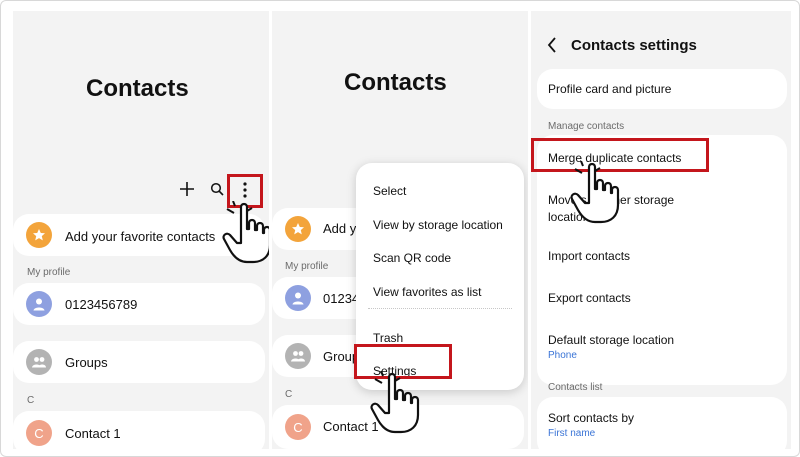  Describe the element at coordinates (586, 126) in the screenshot. I see `manage-contacts-header: Manage contacts` at that location.